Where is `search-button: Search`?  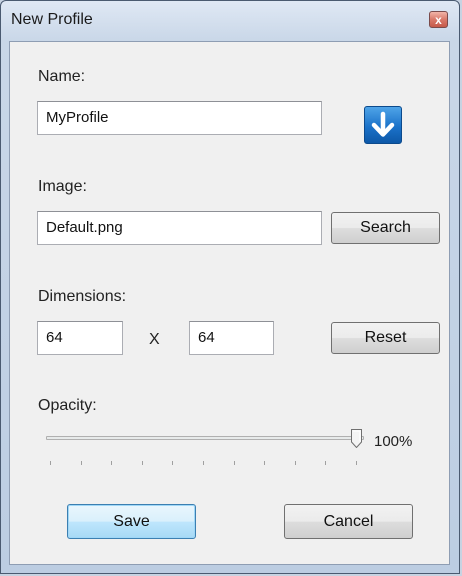 search-button: Search is located at coordinates (385, 228).